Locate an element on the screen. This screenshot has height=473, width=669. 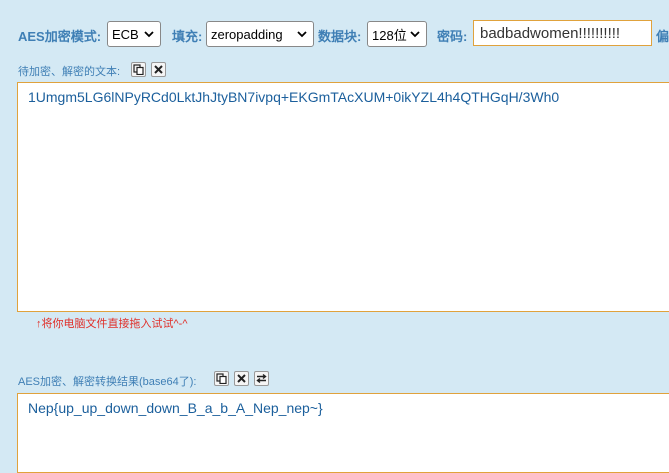
output-clear-button is located at coordinates (241, 378).